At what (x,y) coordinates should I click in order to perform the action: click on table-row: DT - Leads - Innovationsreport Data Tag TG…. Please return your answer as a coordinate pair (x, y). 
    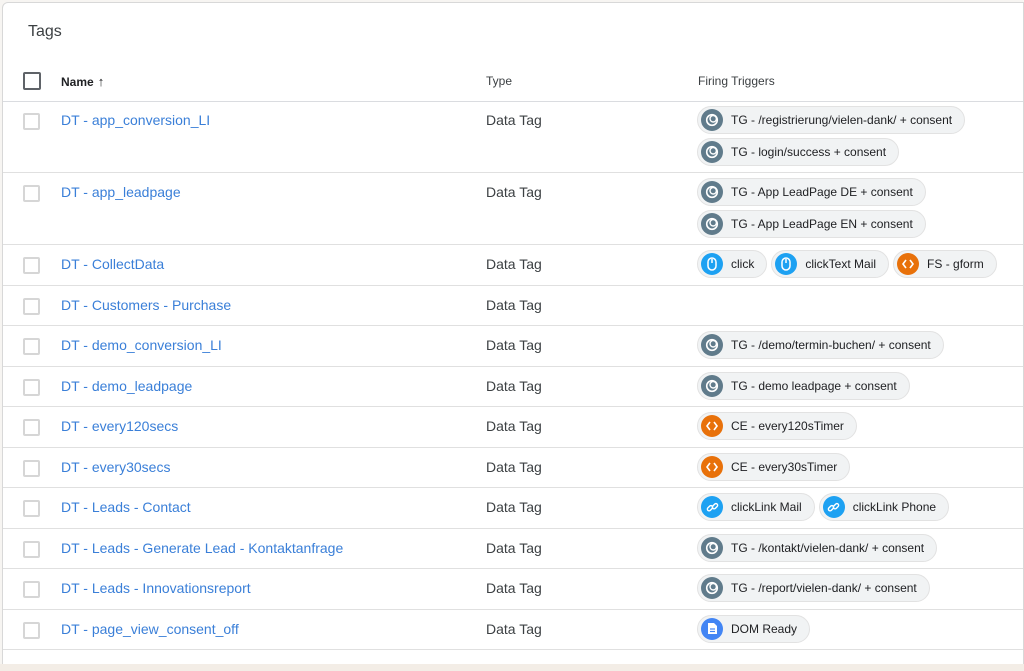
    Looking at the image, I should click on (513, 589).